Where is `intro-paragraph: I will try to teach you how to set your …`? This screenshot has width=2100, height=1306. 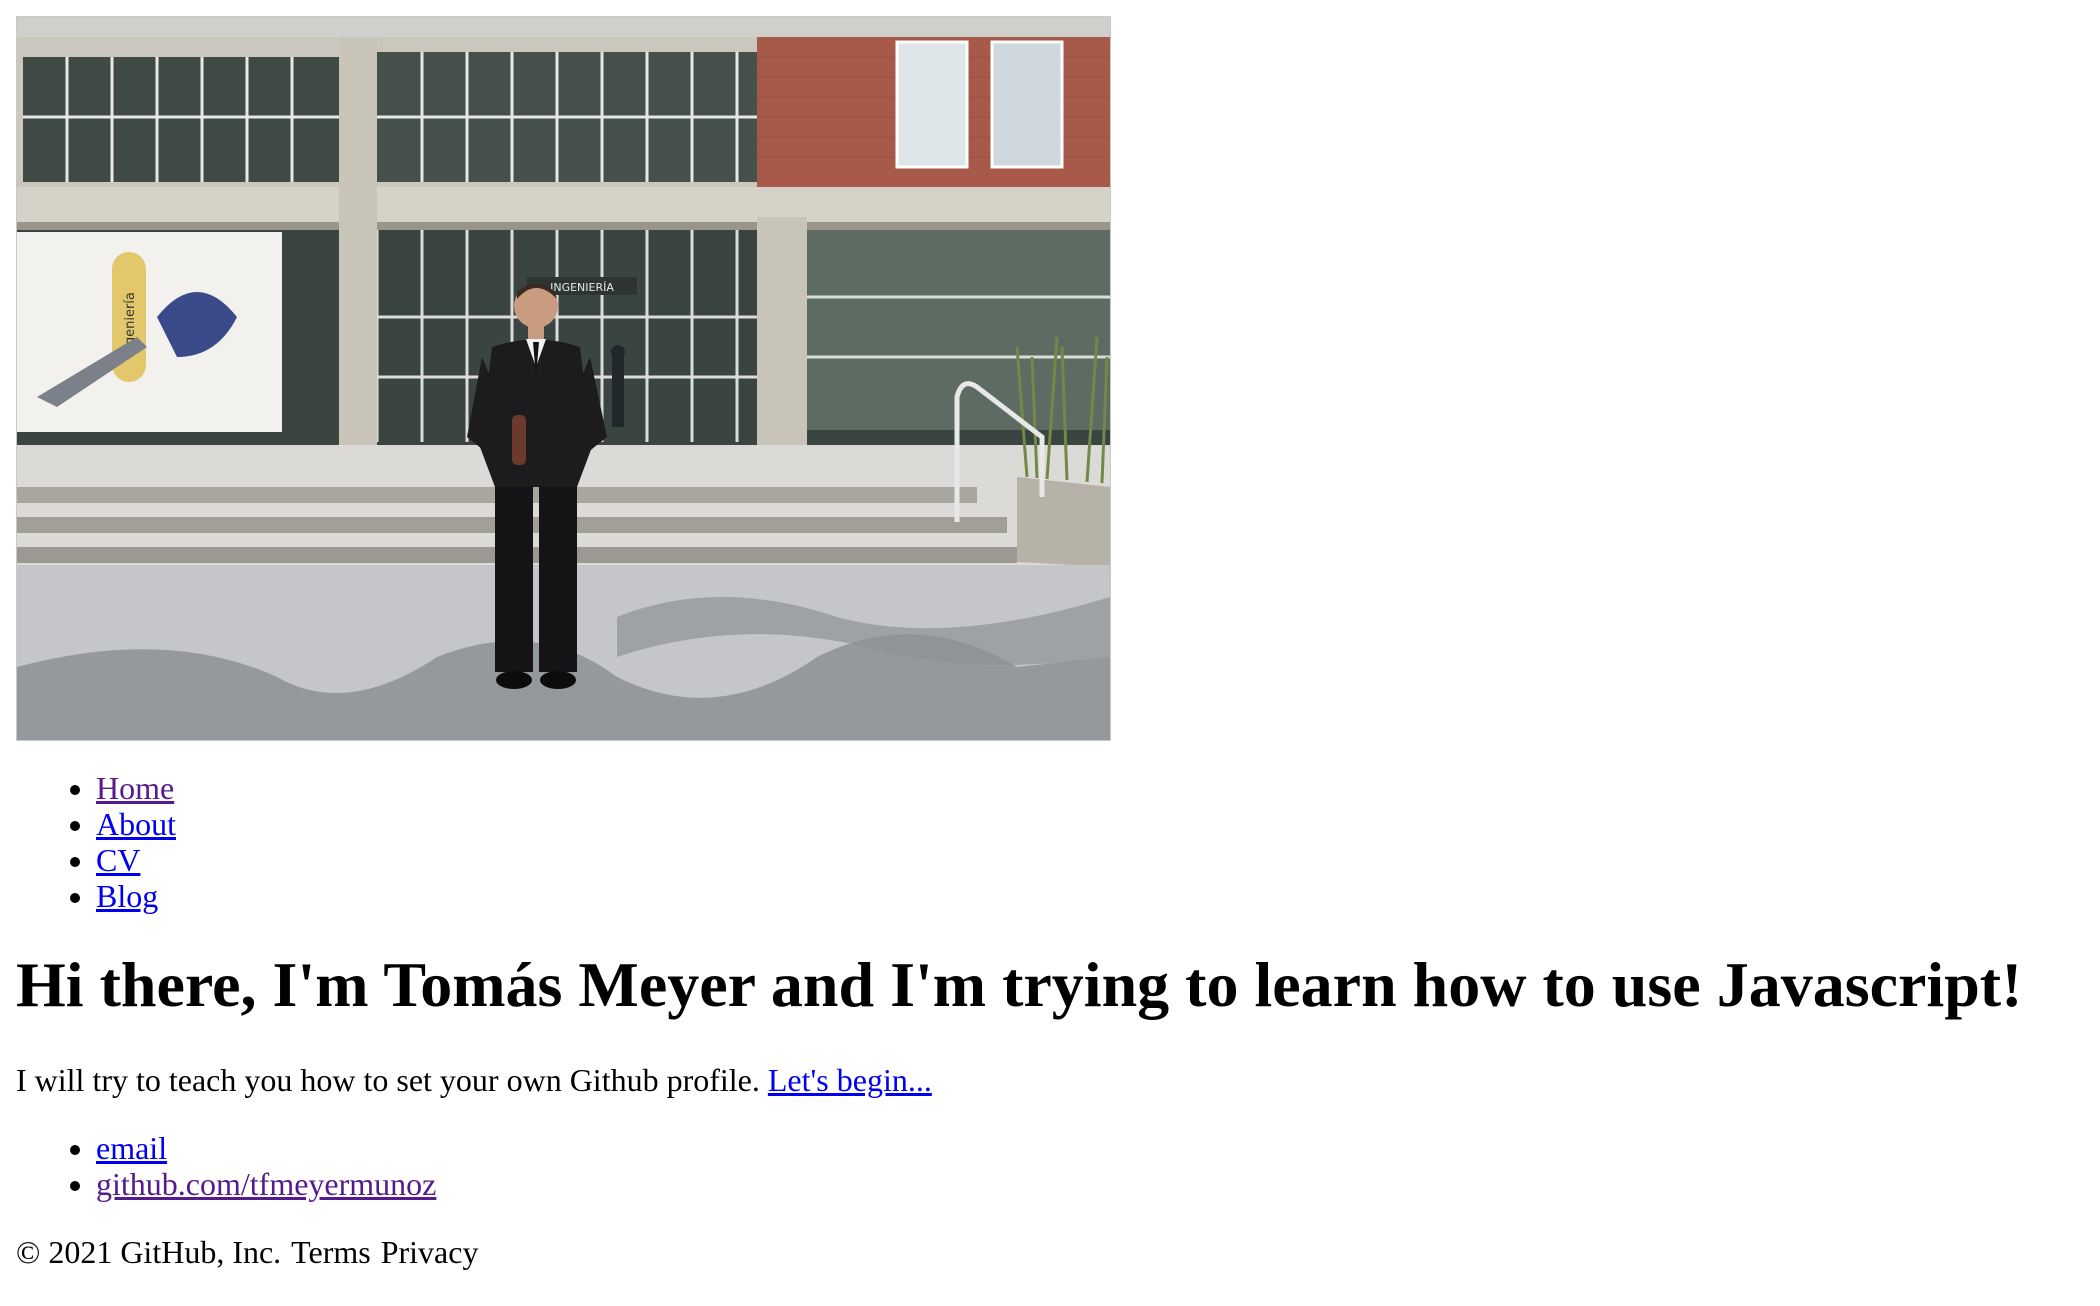 intro-paragraph: I will try to teach you how to set your … is located at coordinates (1050, 1080).